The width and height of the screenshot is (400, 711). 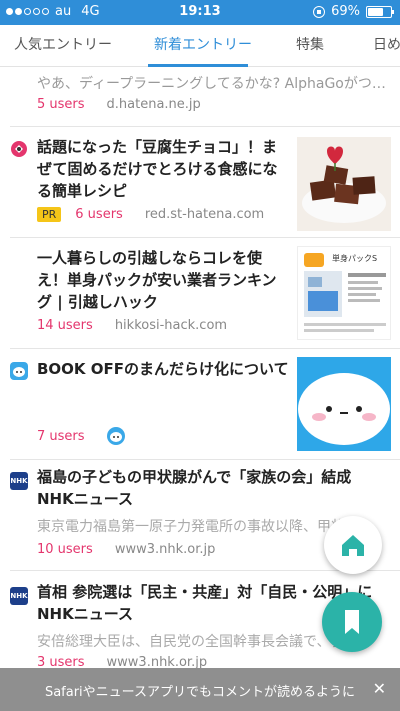 What do you see at coordinates (204, 214) in the screenshot?
I see `entry-domain: red.st-hatena.com` at bounding box center [204, 214].